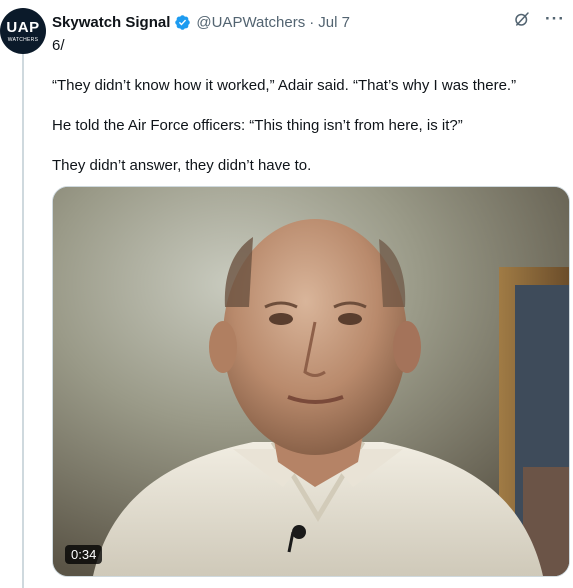  I want to click on more-icon: ···, so click(555, 18).